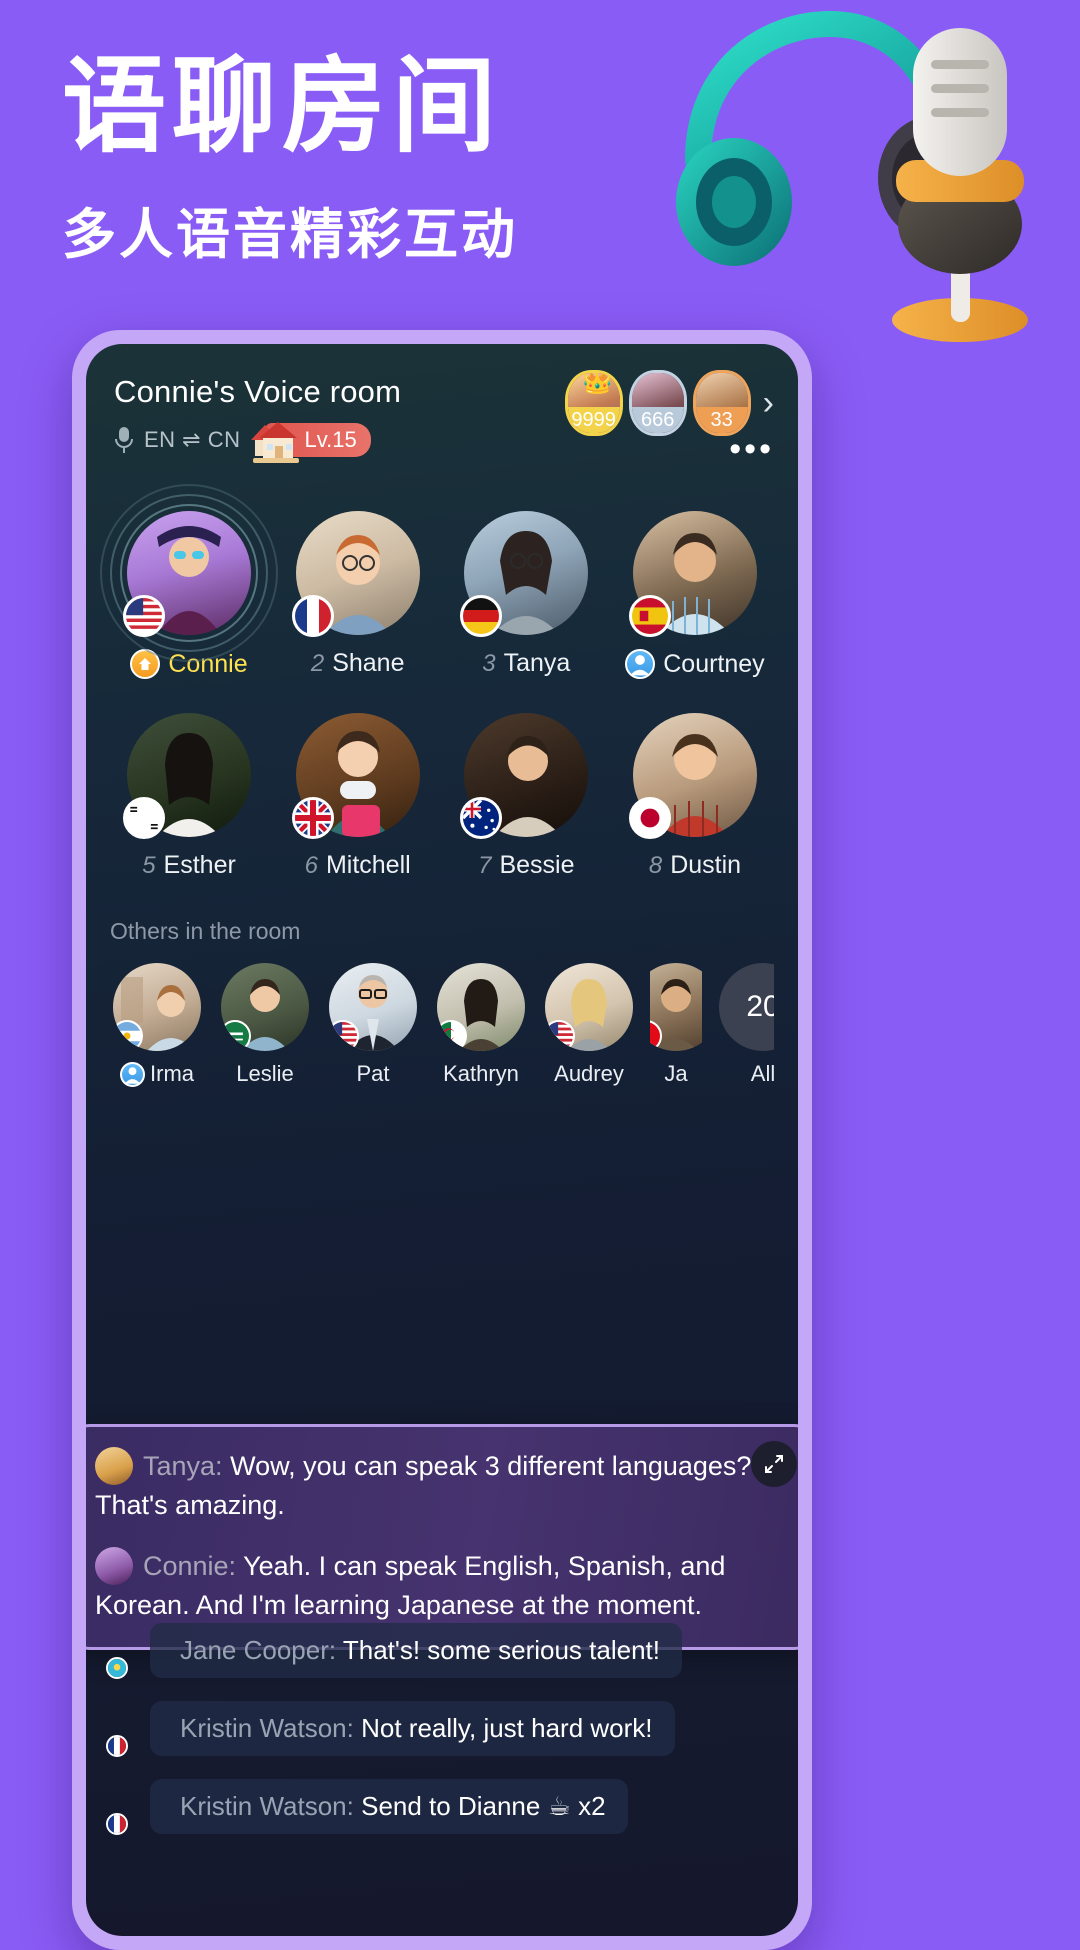 The image size is (1080, 1950). What do you see at coordinates (389, 1806) in the screenshot?
I see `chat-bubble: Kristin Watson: Send to Dianne ☕ x2` at bounding box center [389, 1806].